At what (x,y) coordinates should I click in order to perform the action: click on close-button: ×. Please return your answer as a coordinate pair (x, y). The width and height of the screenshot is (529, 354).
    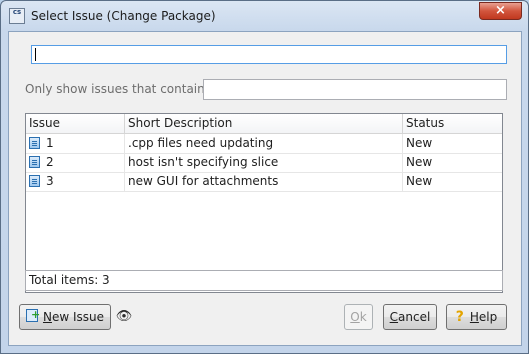
    Looking at the image, I should click on (500, 11).